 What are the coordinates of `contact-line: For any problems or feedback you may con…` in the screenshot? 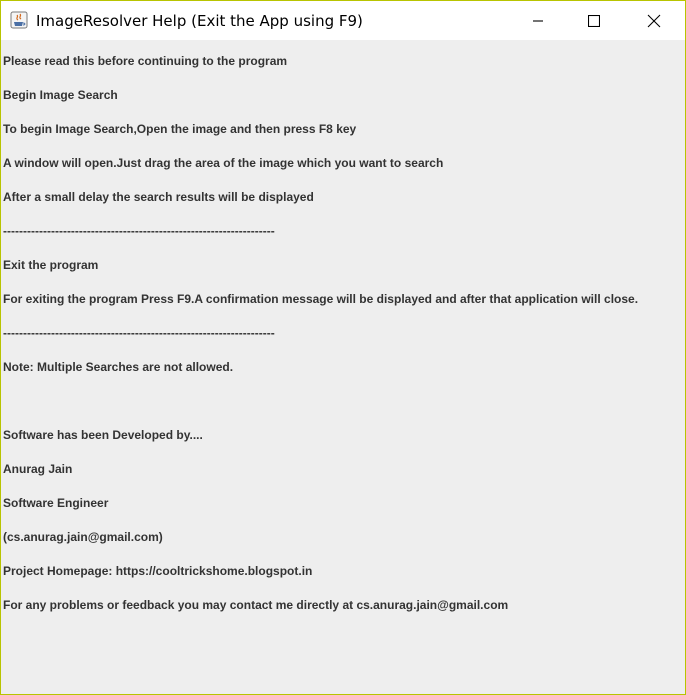 It's located at (256, 605).